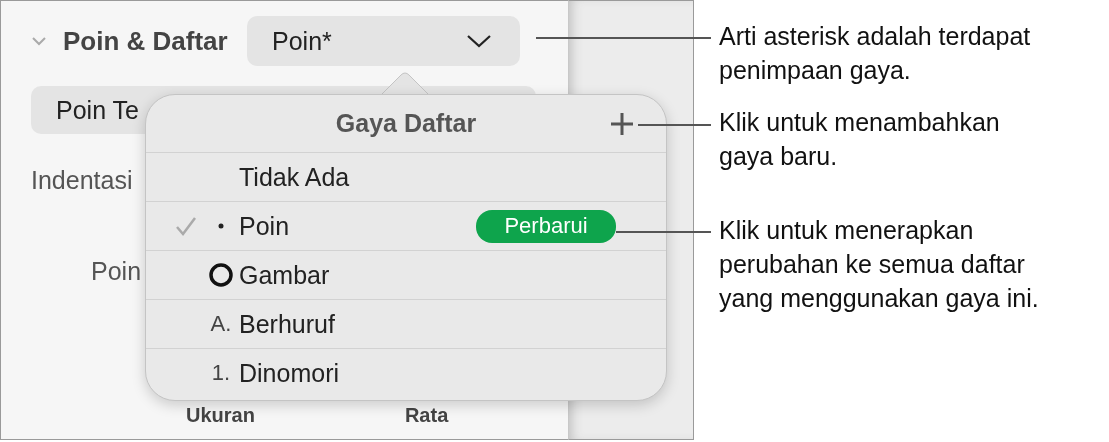 Image resolution: width=1109 pixels, height=442 pixels. I want to click on list-style-item: Gambar, so click(406, 274).